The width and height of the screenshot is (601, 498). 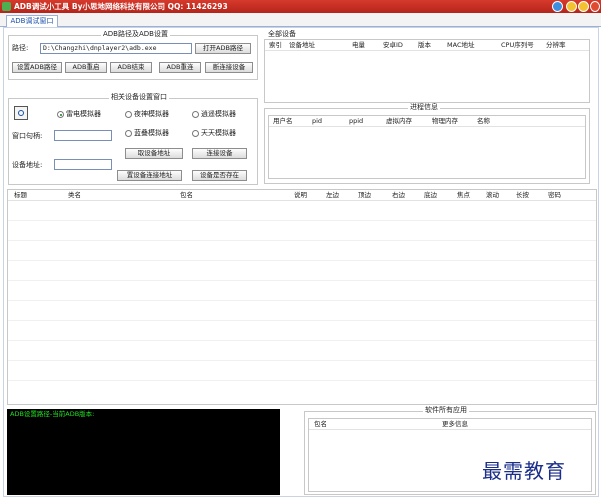 What do you see at coordinates (320, 424) in the screenshot?
I see `col-app-package: 包名` at bounding box center [320, 424].